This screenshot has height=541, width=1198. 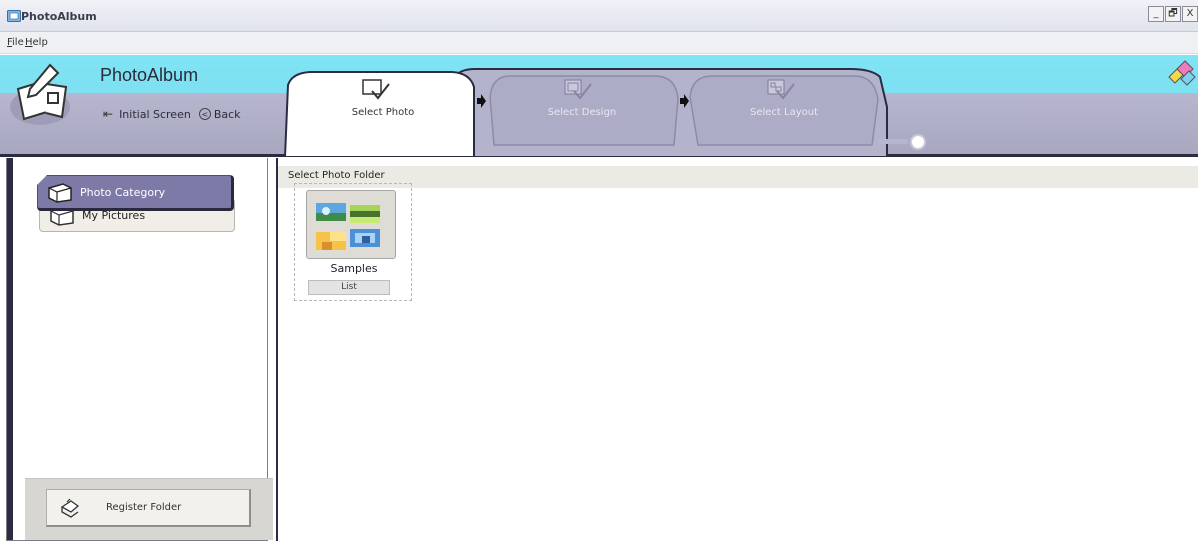 I want to click on app-name: PhotoAlbum, so click(x=149, y=75).